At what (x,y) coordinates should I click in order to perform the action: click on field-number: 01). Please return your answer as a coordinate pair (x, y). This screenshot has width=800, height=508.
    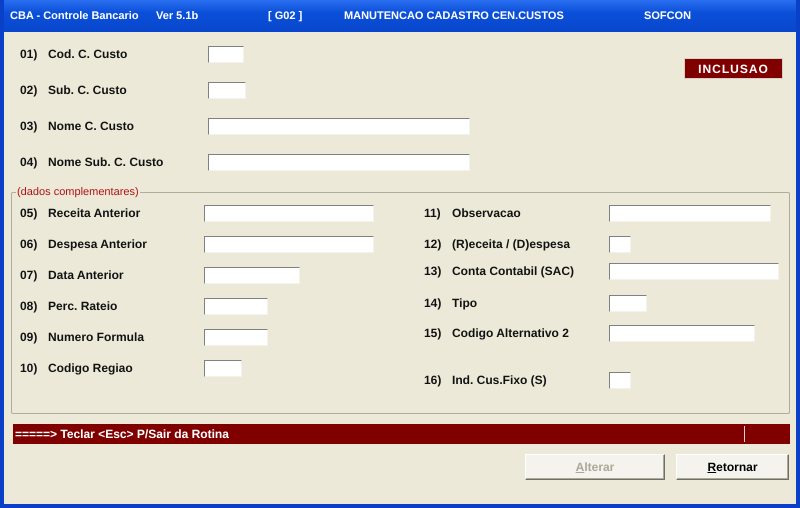
    Looking at the image, I should click on (29, 54).